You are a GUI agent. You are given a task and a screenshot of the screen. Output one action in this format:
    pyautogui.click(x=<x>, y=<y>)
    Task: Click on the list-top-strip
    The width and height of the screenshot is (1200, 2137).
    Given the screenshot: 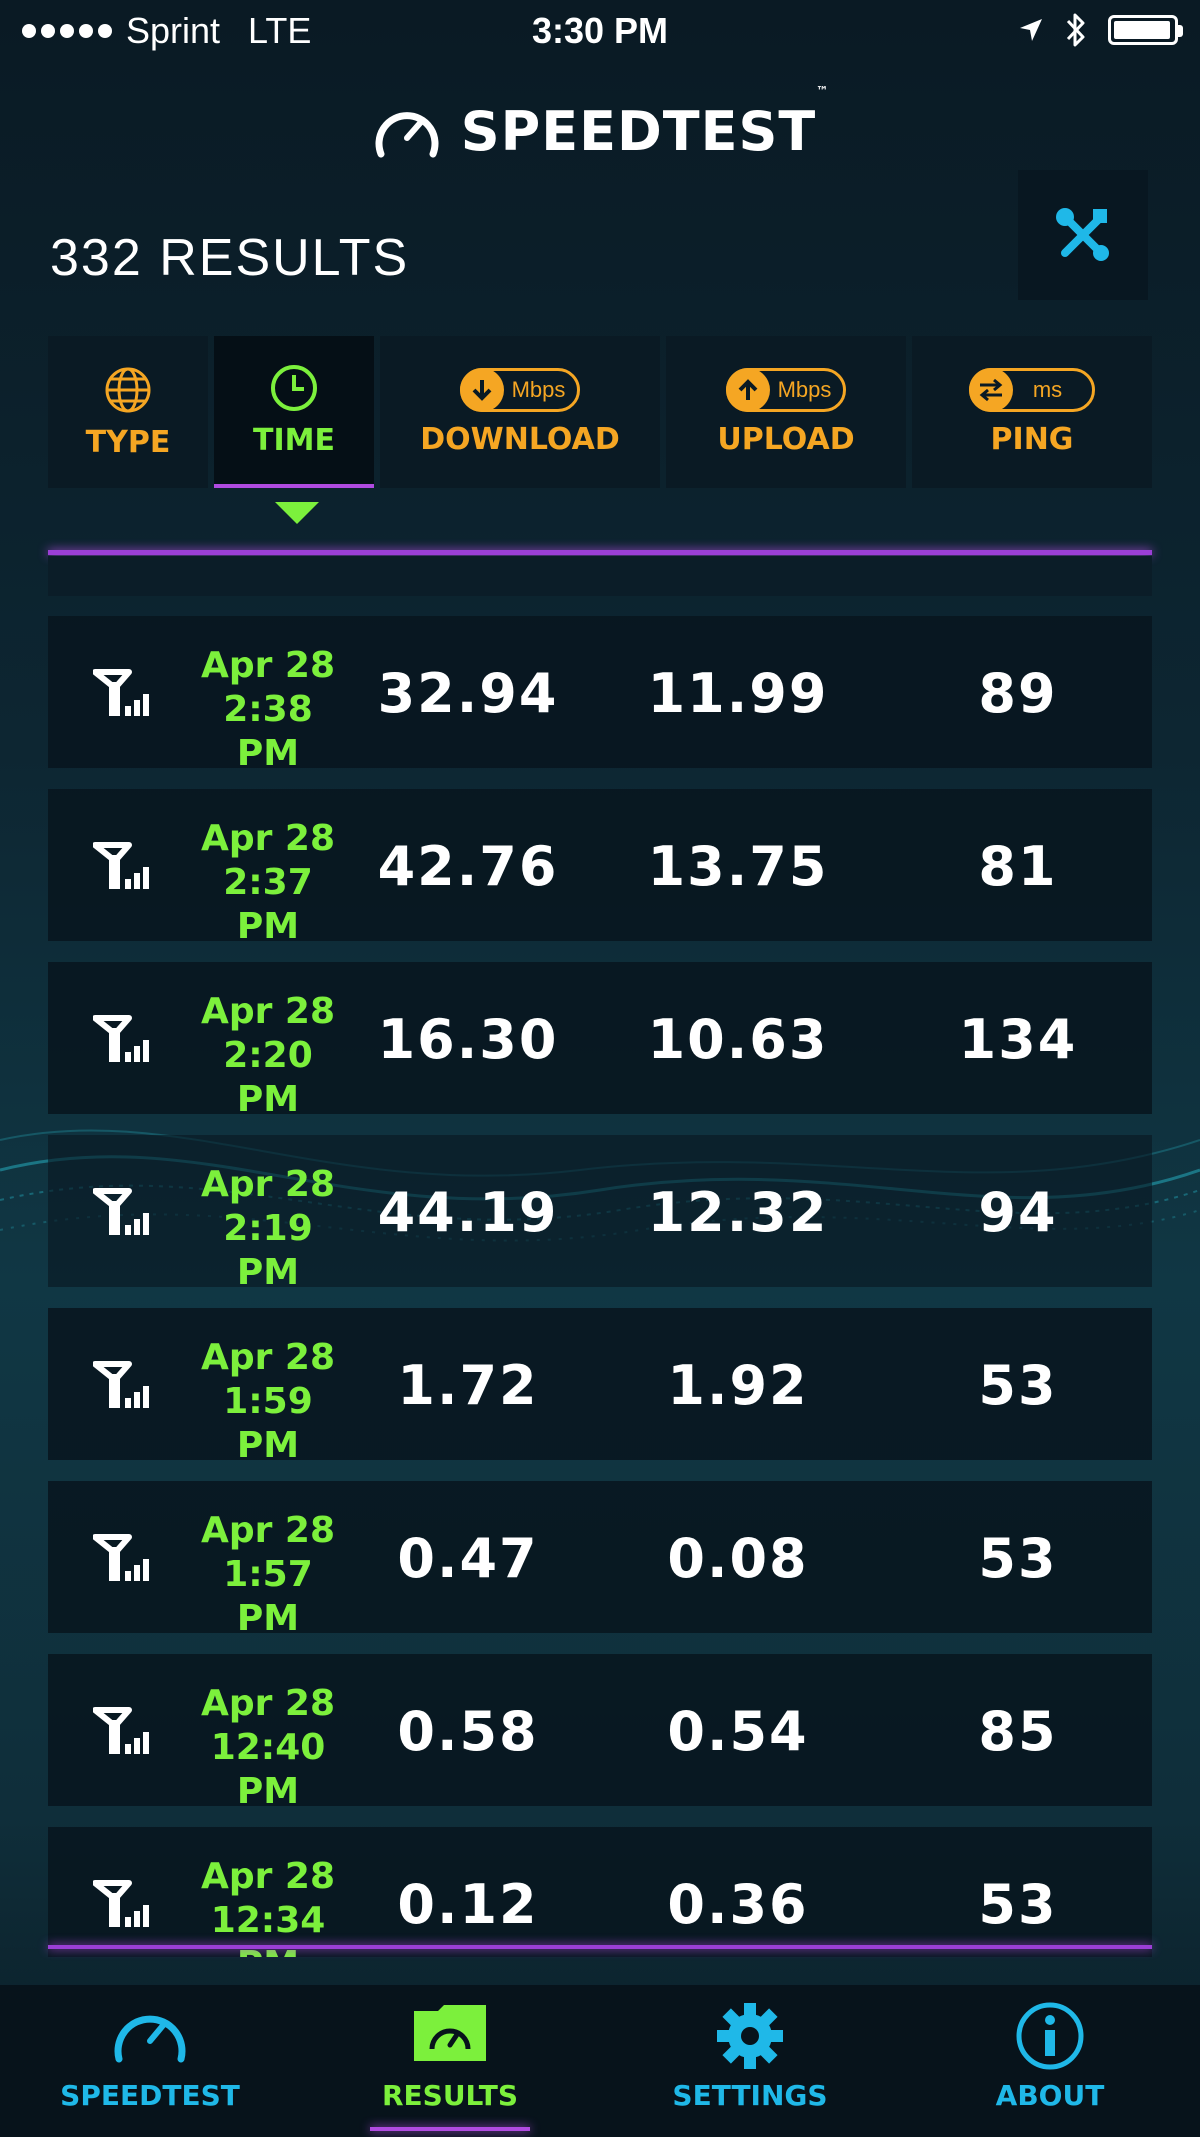 What is the action you would take?
    pyautogui.click(x=600, y=576)
    